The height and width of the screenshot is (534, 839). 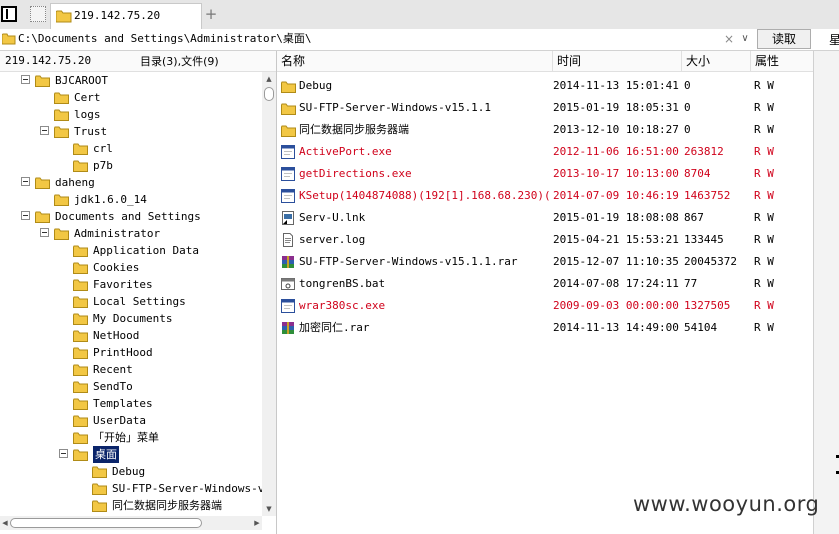 I want to click on tree-item: NetHood, so click(x=131, y=335).